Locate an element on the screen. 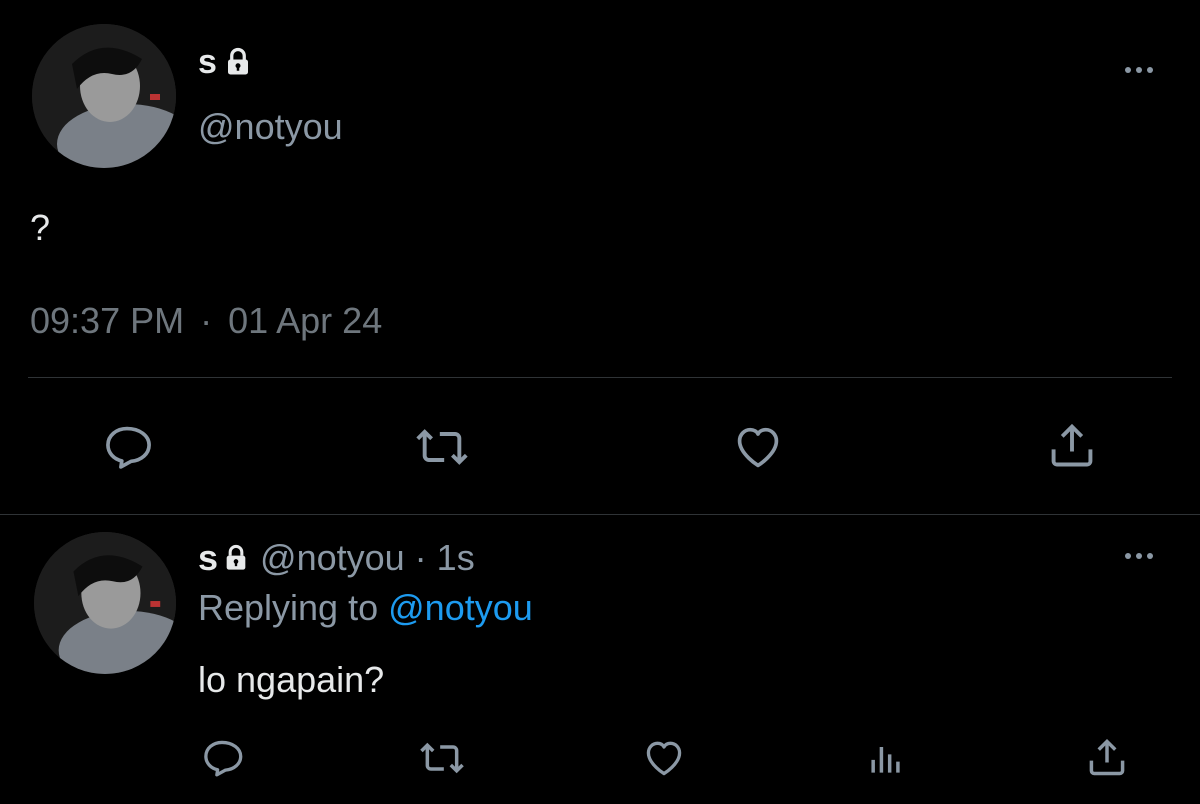  views-button is located at coordinates (886, 758).